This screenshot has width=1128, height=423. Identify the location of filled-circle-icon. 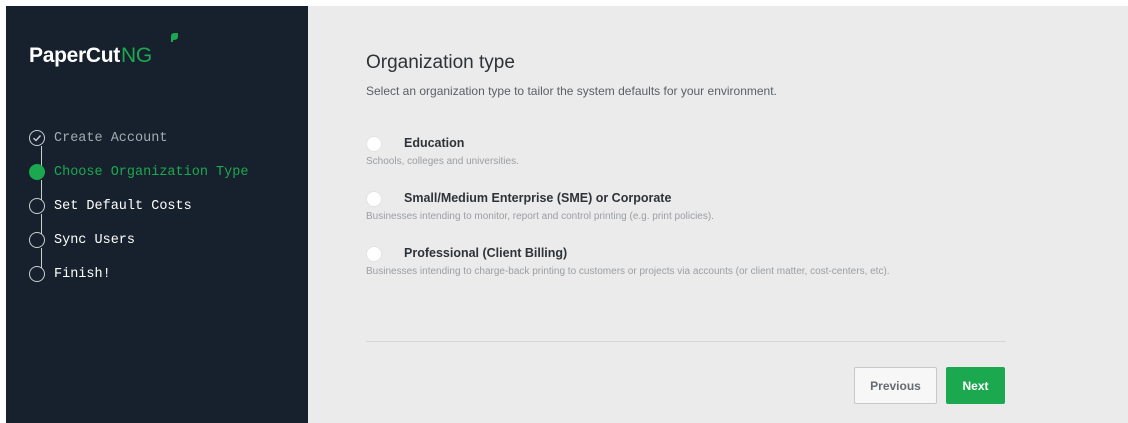
(37, 172).